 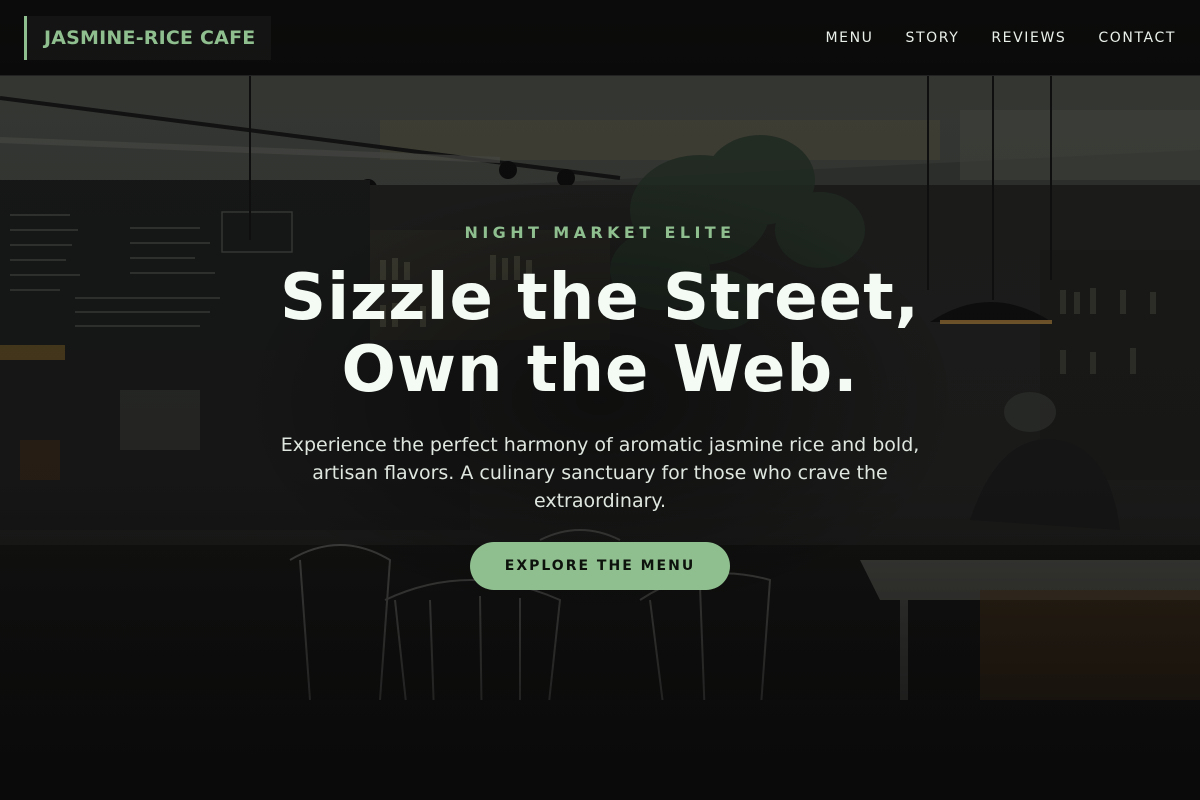 I want to click on main-nav: MENU STORY REVIEWS CONTACT, so click(x=1000, y=38).